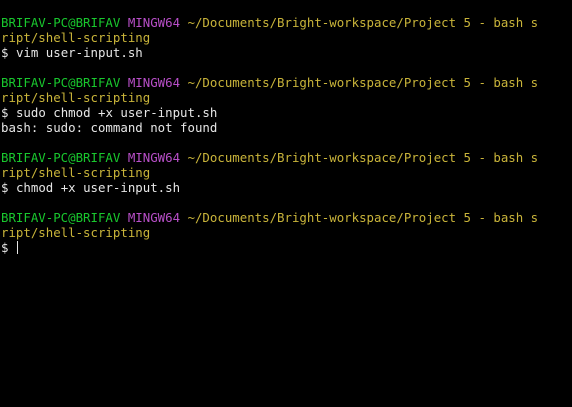 This screenshot has width=572, height=407. Describe the element at coordinates (286, 112) in the screenshot. I see `command-line: $ sudo chmod +x user-input.sh` at that location.